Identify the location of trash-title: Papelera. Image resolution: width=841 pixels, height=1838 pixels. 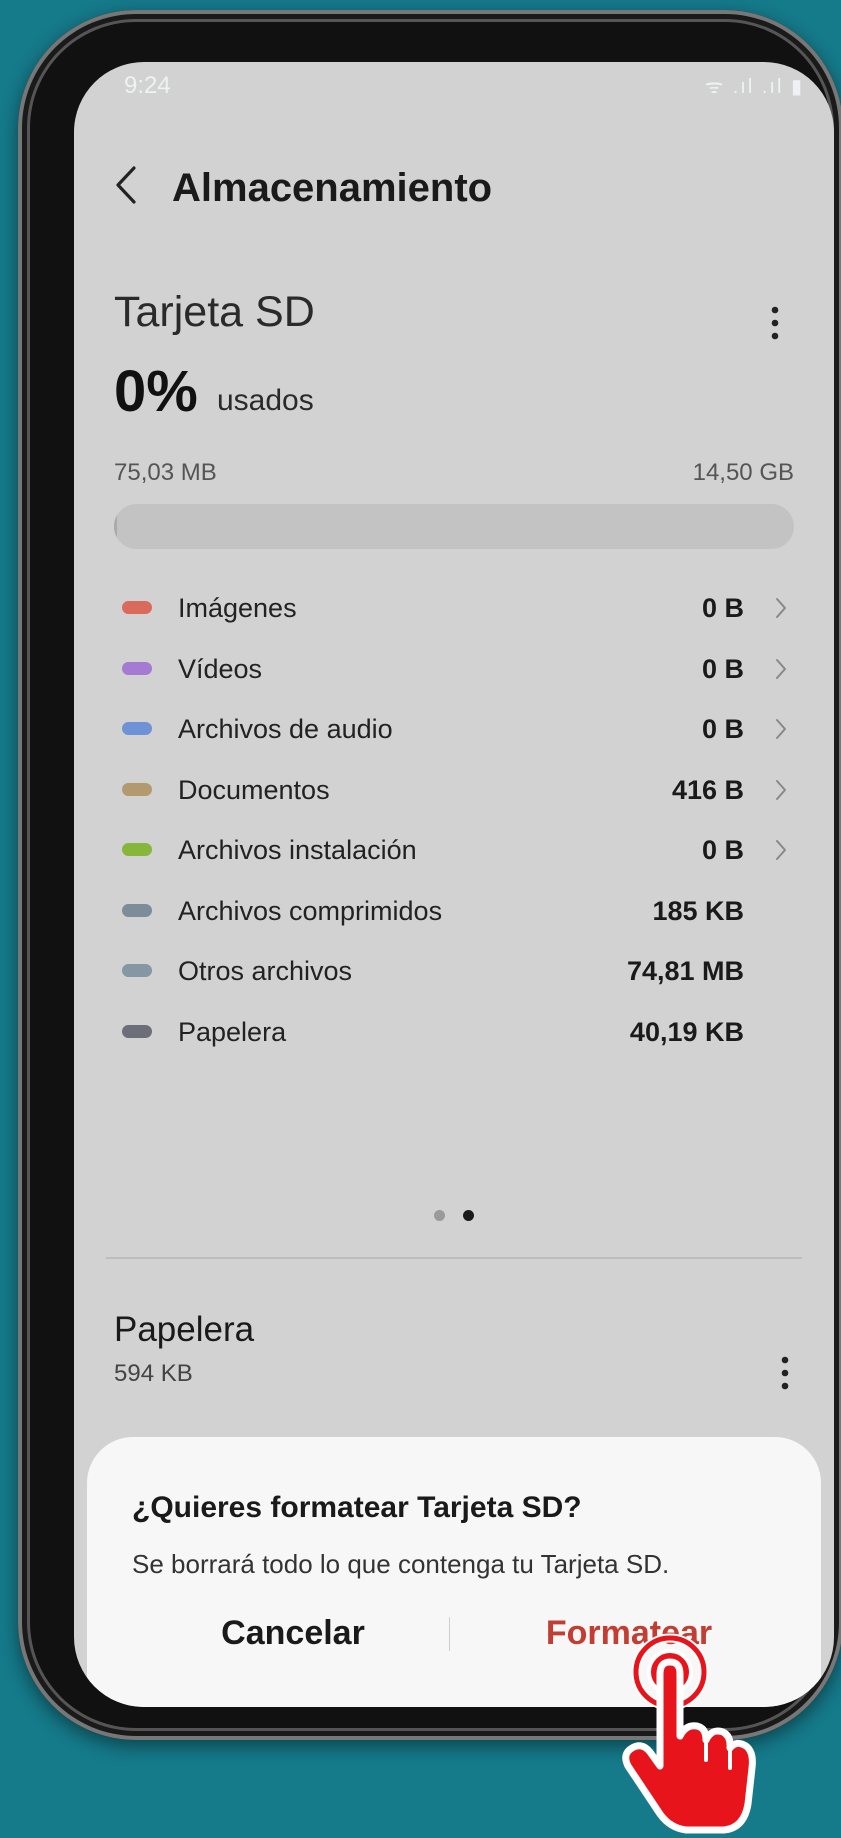
(184, 1330).